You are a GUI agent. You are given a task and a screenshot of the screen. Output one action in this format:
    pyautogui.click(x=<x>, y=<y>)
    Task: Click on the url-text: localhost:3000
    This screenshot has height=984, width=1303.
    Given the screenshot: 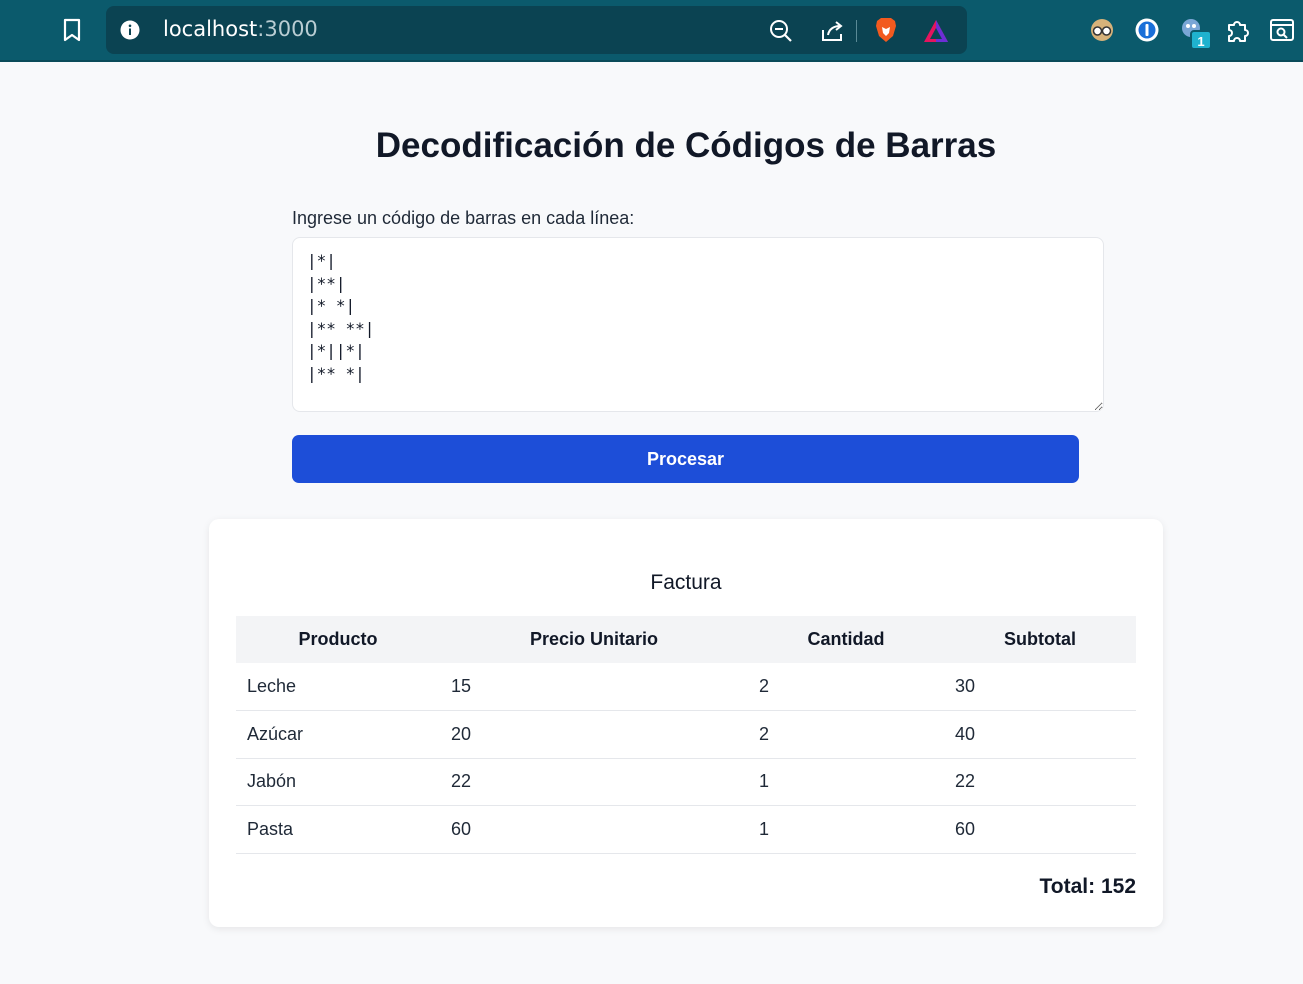 What is the action you would take?
    pyautogui.click(x=240, y=29)
    